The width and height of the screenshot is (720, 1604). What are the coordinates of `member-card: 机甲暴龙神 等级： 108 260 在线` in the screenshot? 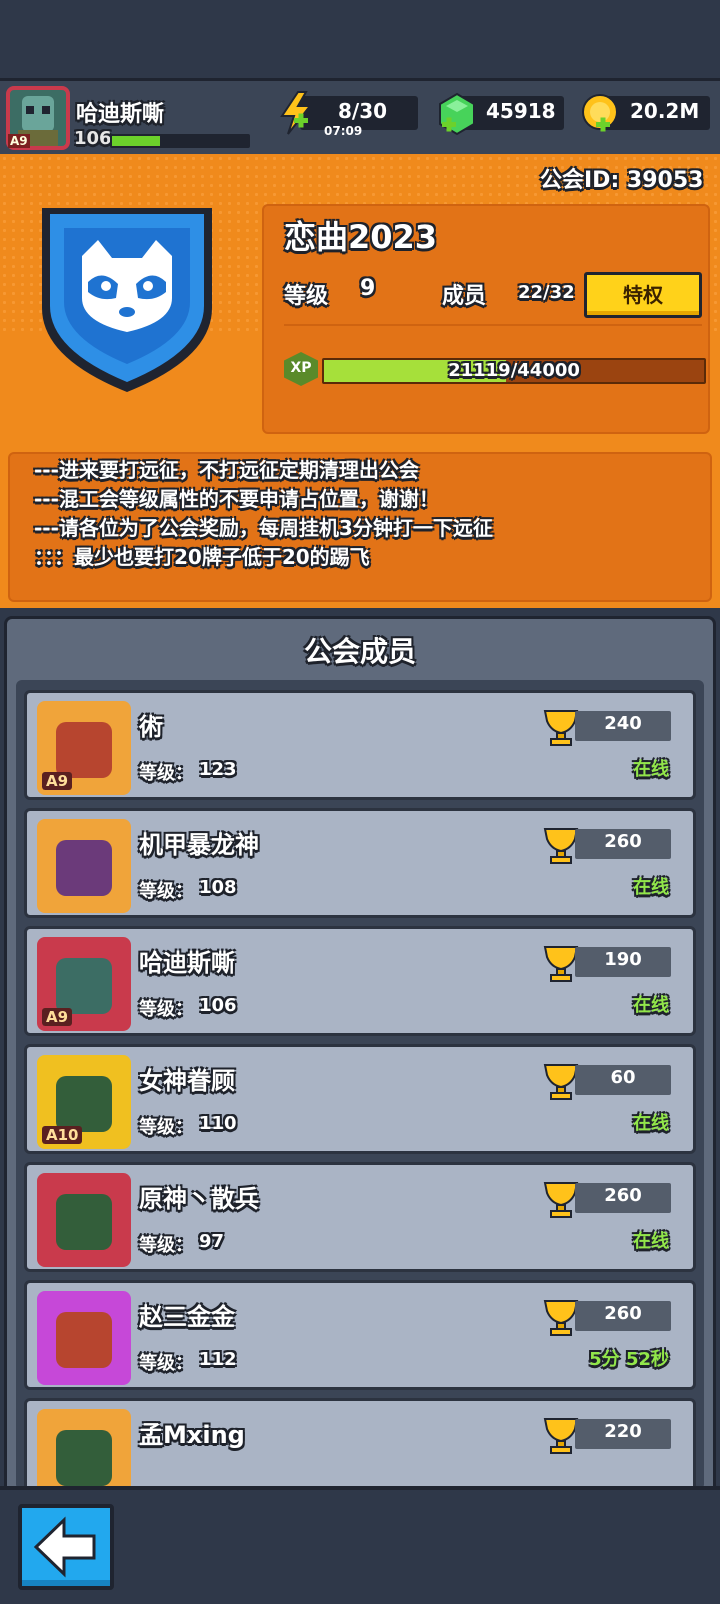 It's located at (360, 863).